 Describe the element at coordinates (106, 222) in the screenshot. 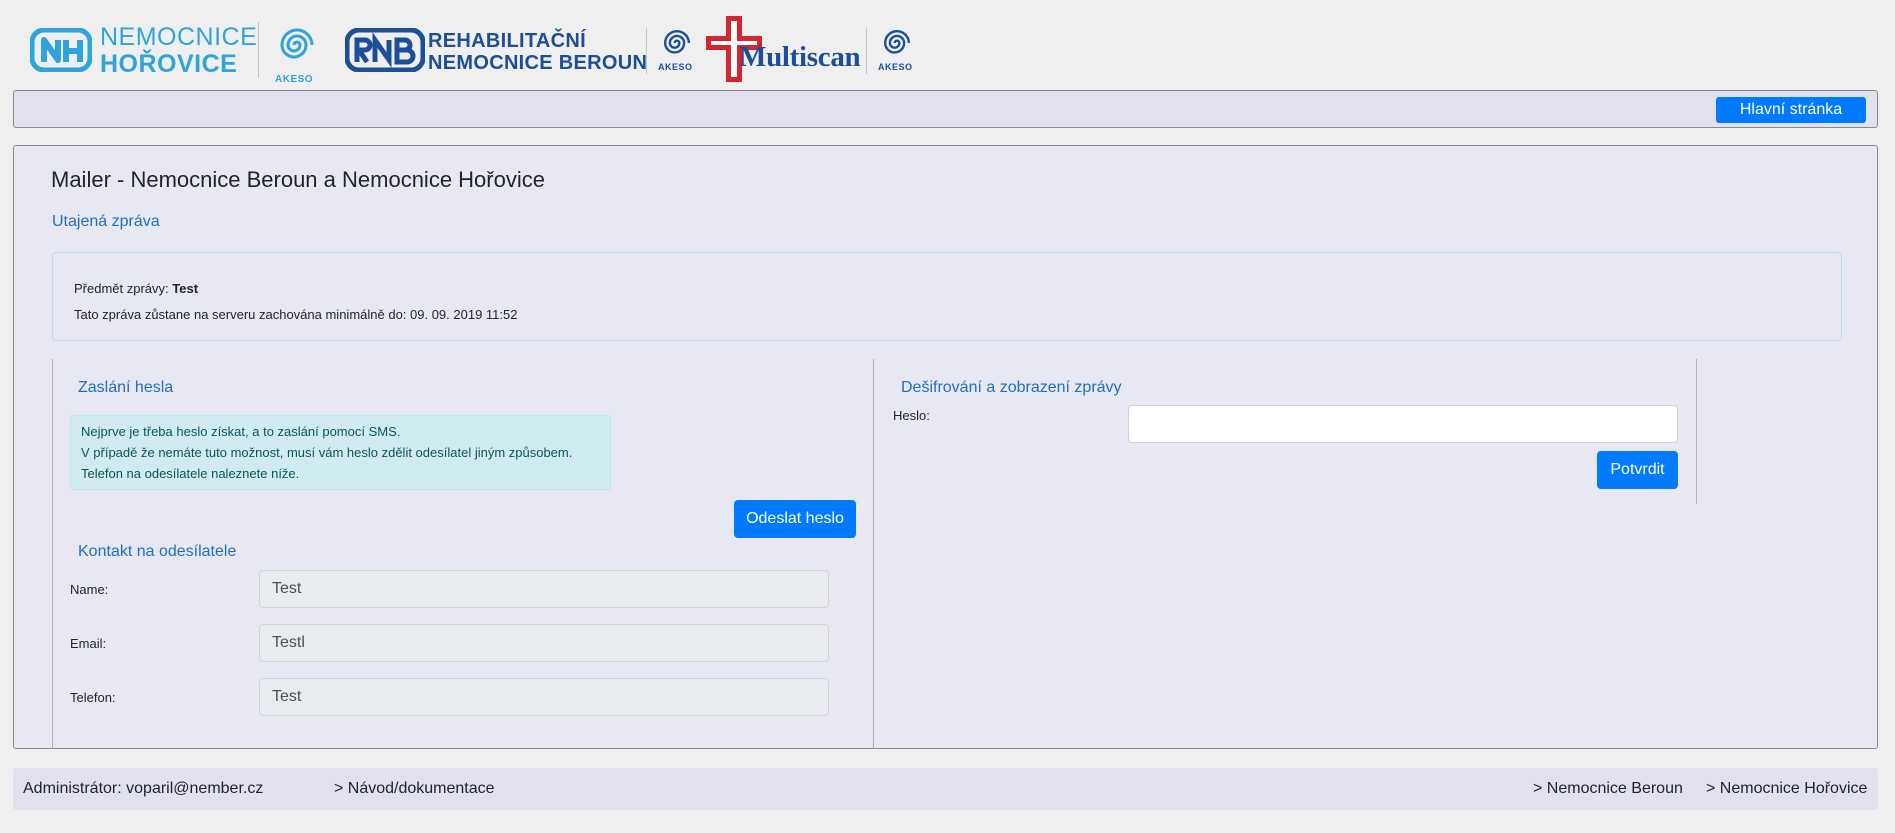

I see `secret-message-link: Utajená zpráva` at that location.